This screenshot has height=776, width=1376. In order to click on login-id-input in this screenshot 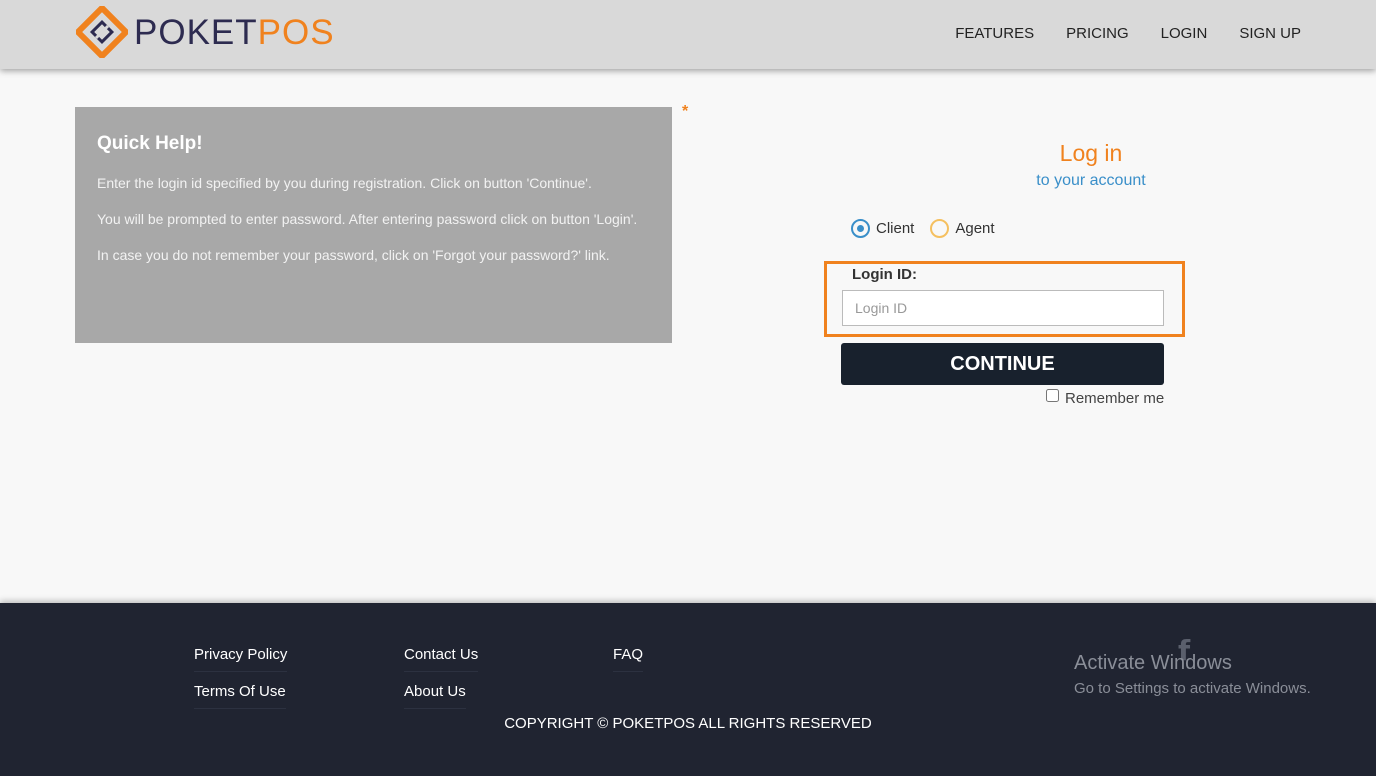, I will do `click(1003, 308)`.